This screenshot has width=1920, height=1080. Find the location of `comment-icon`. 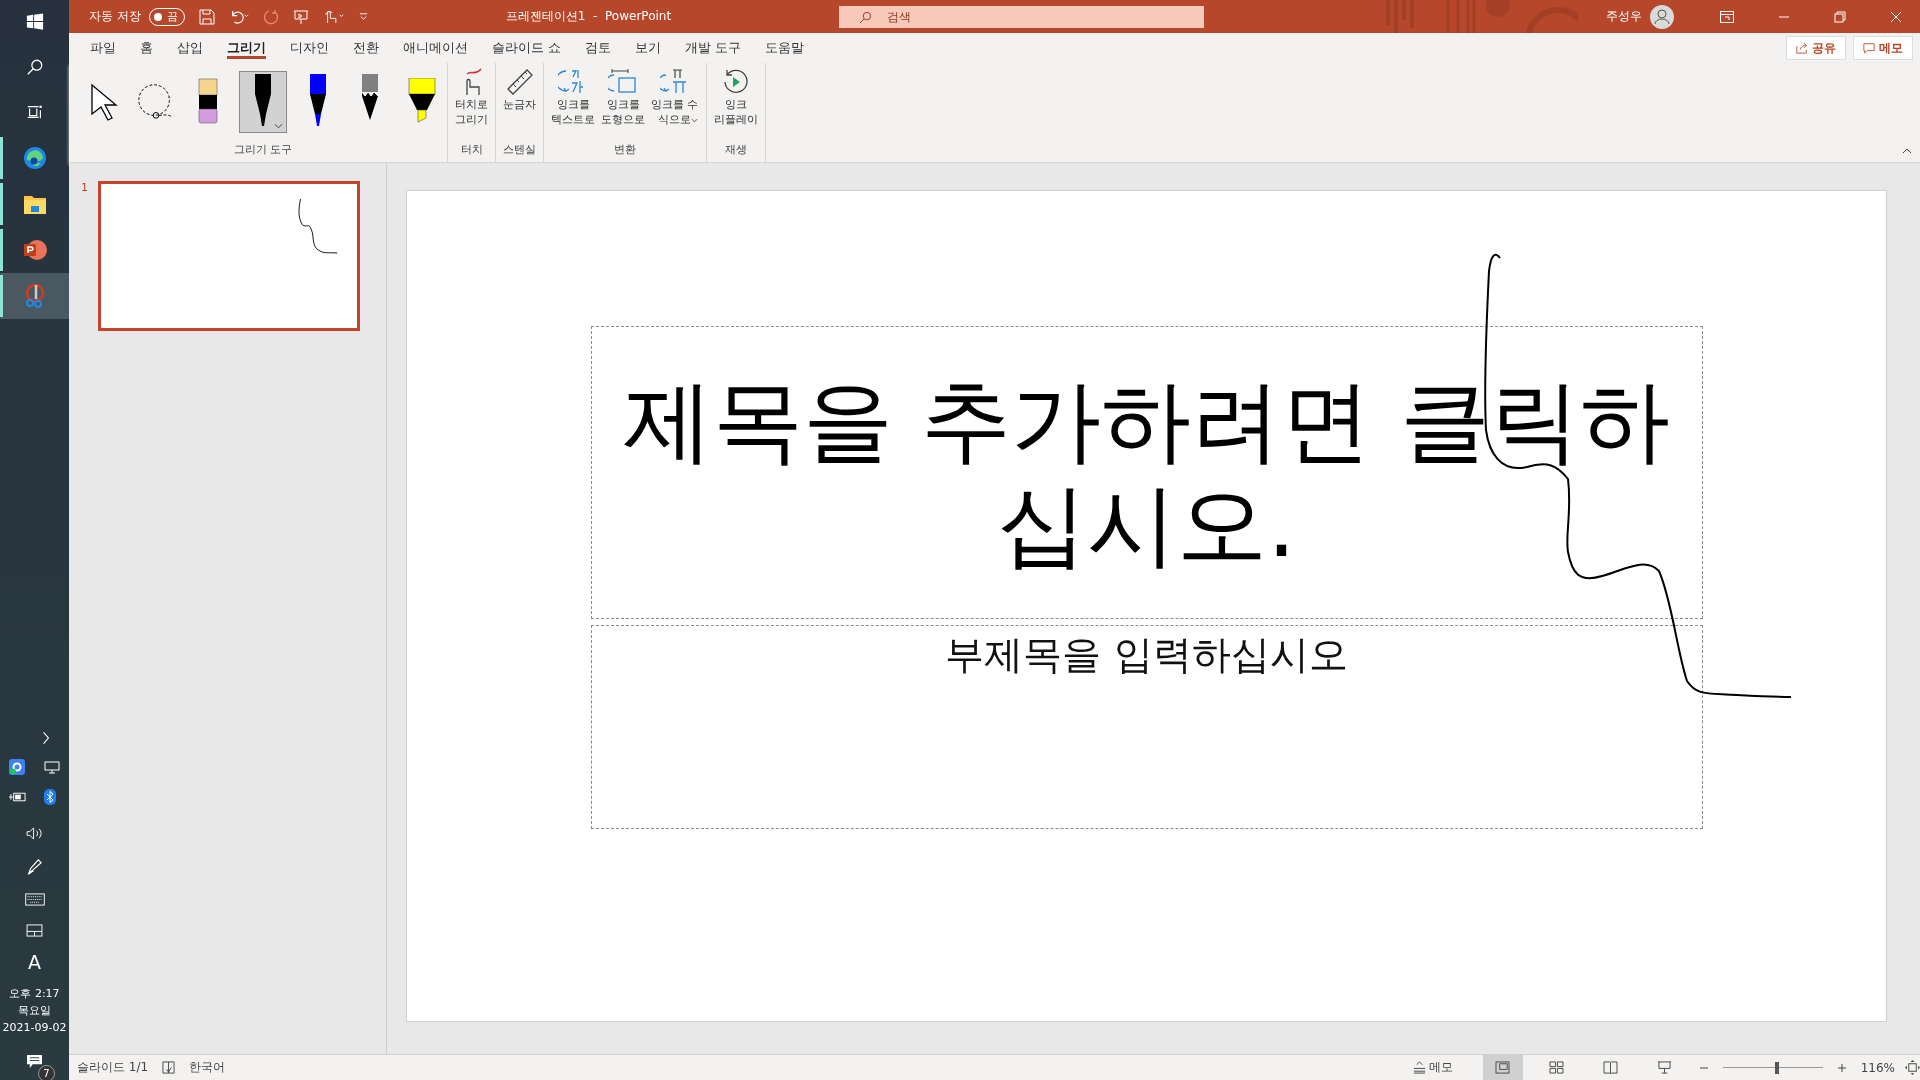

comment-icon is located at coordinates (1869, 48).